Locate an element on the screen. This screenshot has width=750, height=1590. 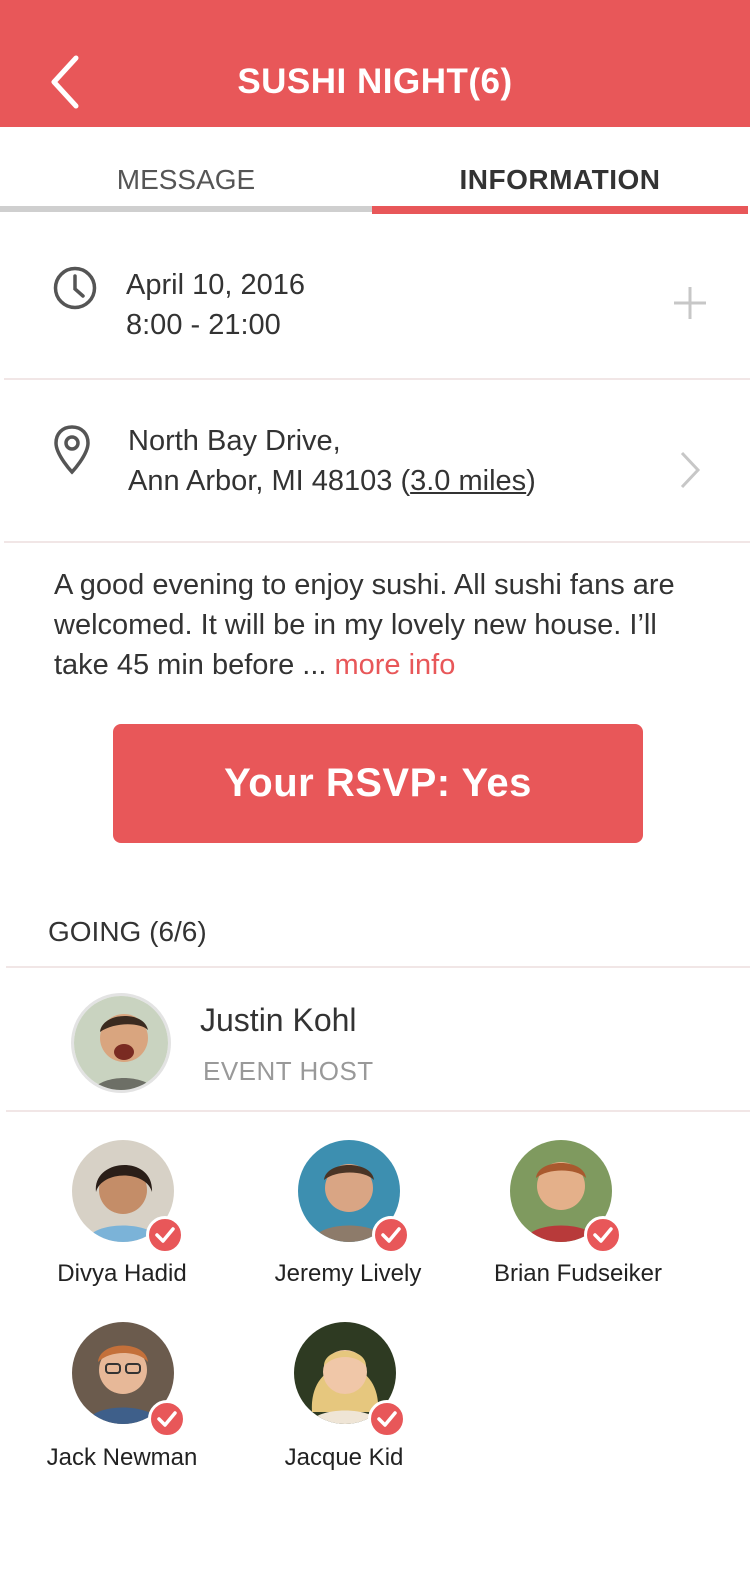
plus-icon is located at coordinates (690, 303).